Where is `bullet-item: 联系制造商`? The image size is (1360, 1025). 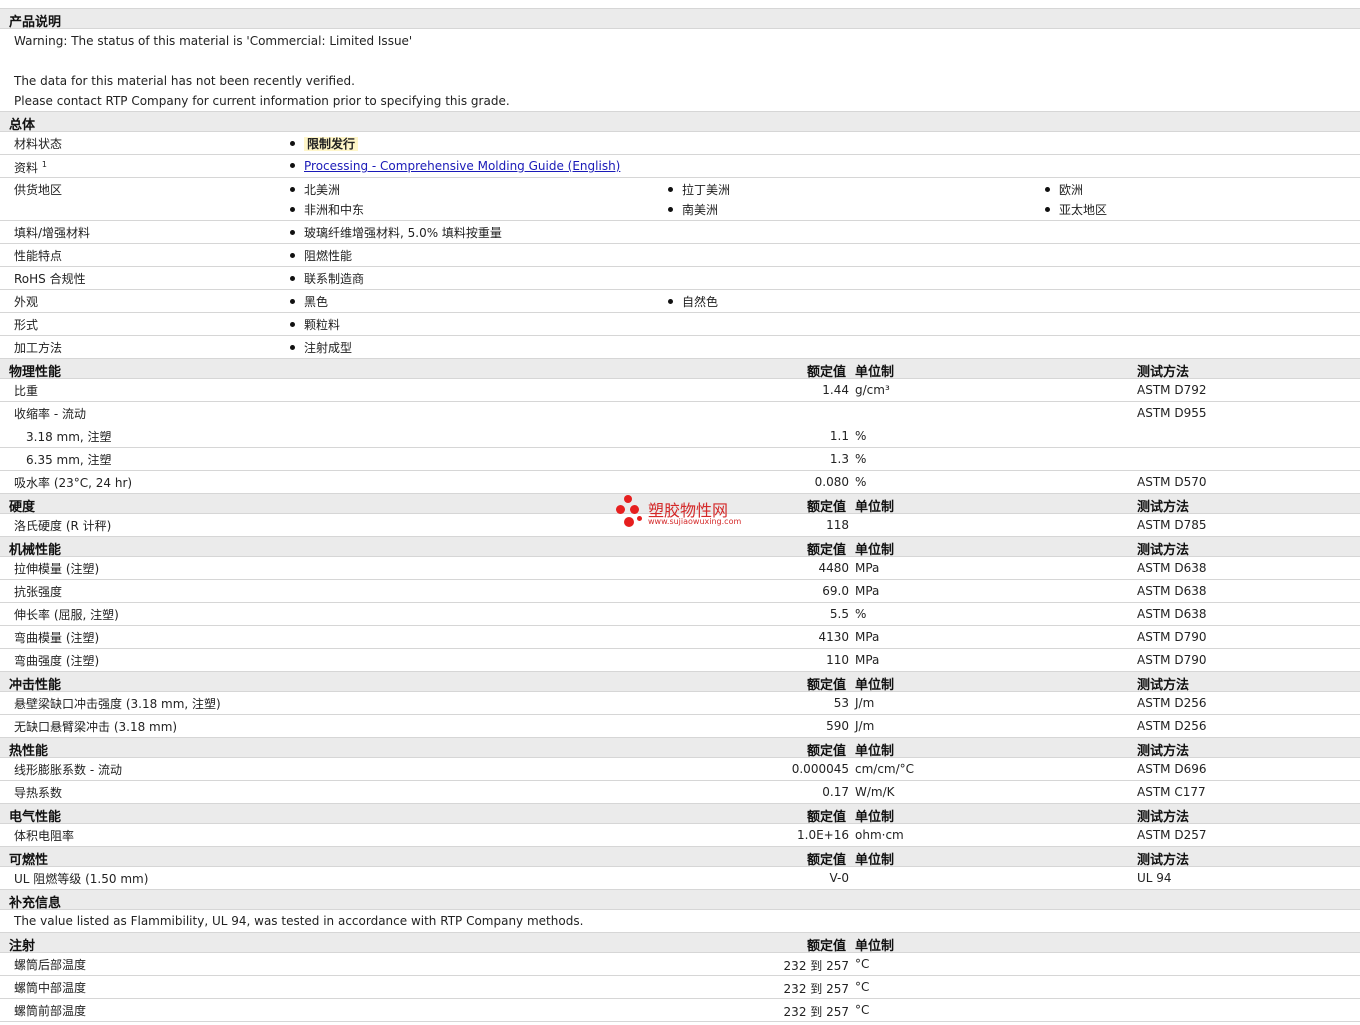 bullet-item: 联系制造商 is located at coordinates (327, 278).